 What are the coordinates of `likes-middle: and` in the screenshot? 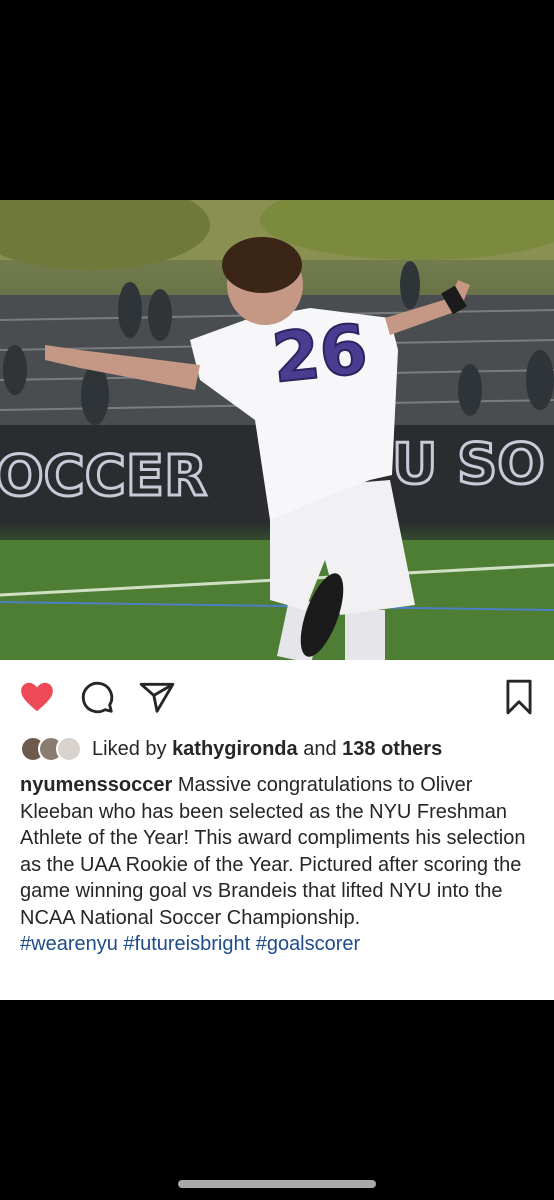 It's located at (320, 748).